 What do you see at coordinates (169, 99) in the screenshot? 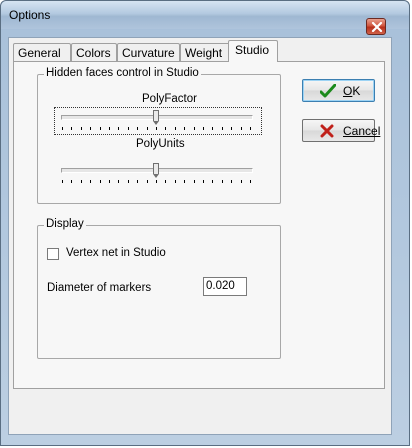
I see `poly-factor-label: PolyFactor` at bounding box center [169, 99].